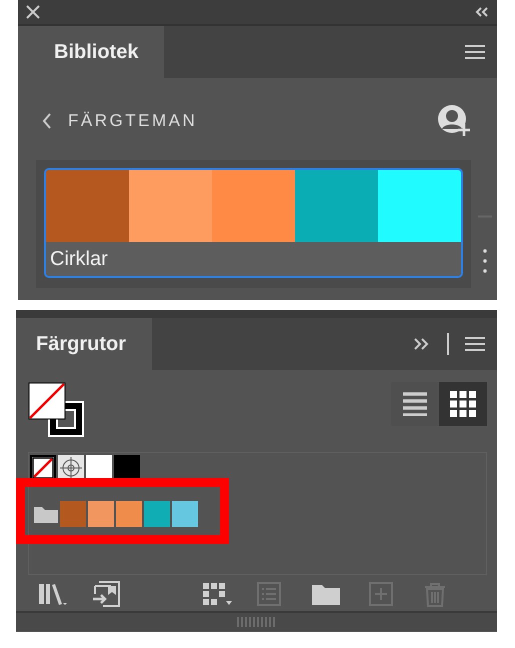  I want to click on none-swatch, so click(43, 468).